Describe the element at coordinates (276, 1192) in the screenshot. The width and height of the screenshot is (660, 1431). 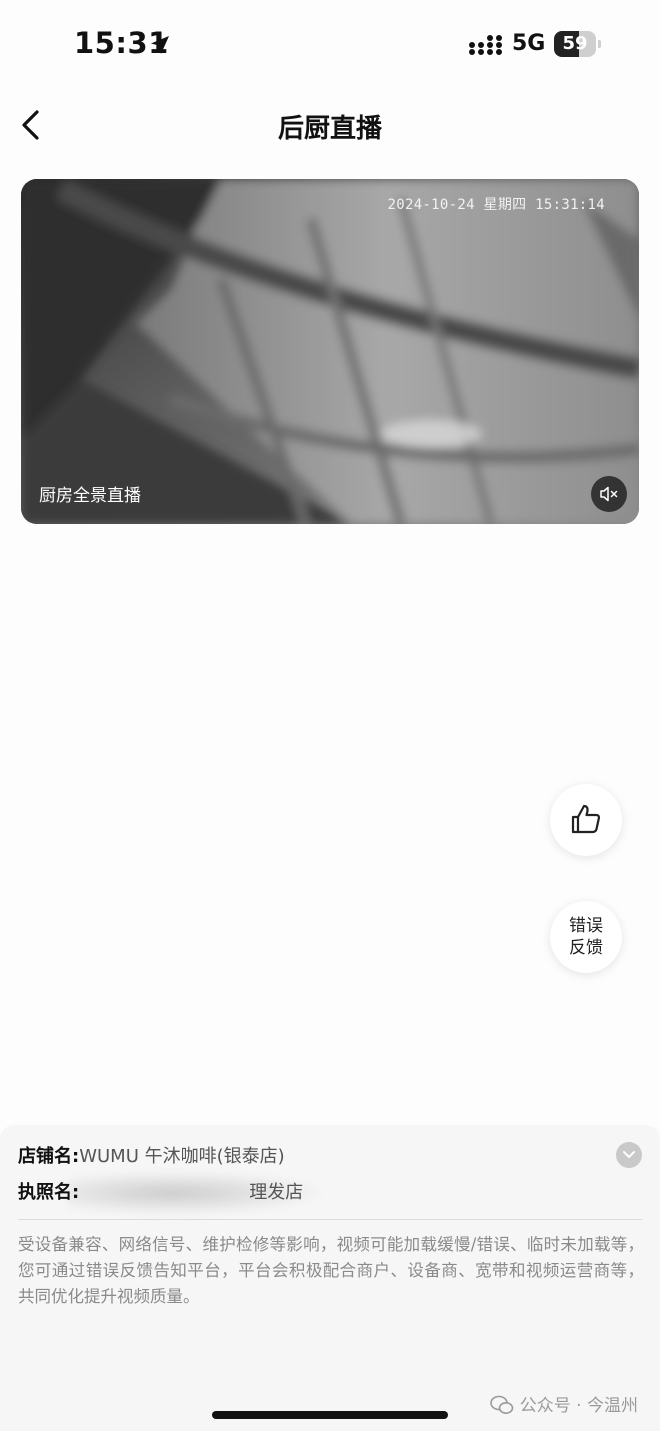
I see `license-name-value: 理发店` at that location.